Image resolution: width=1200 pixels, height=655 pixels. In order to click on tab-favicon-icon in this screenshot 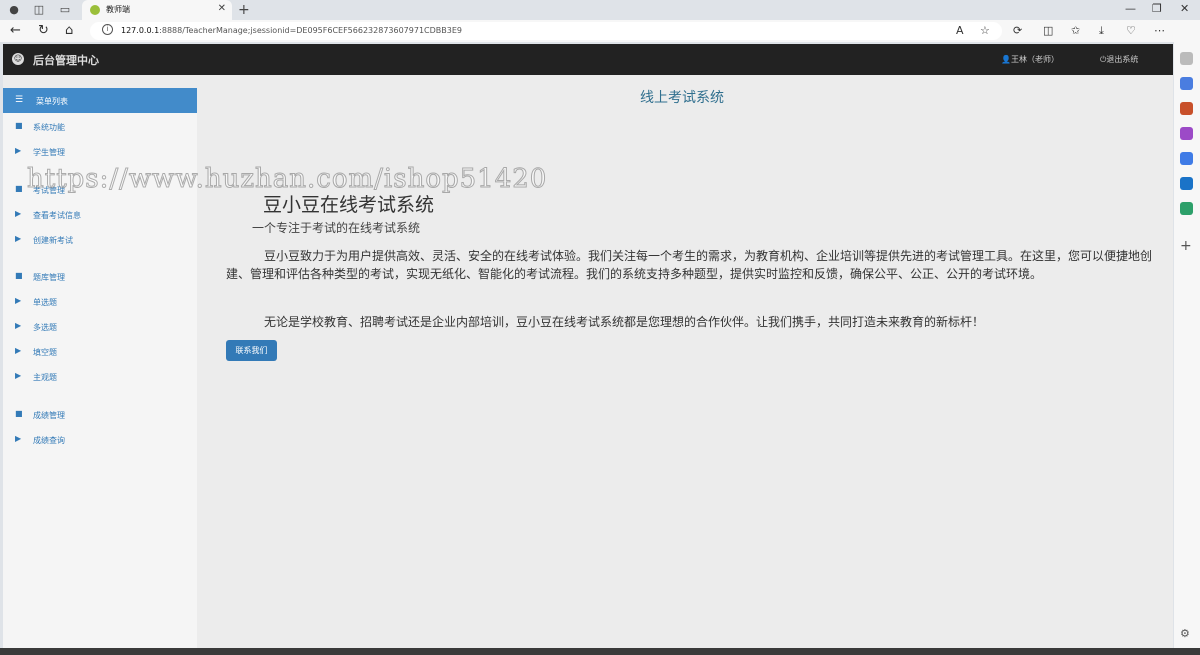, I will do `click(95, 10)`.